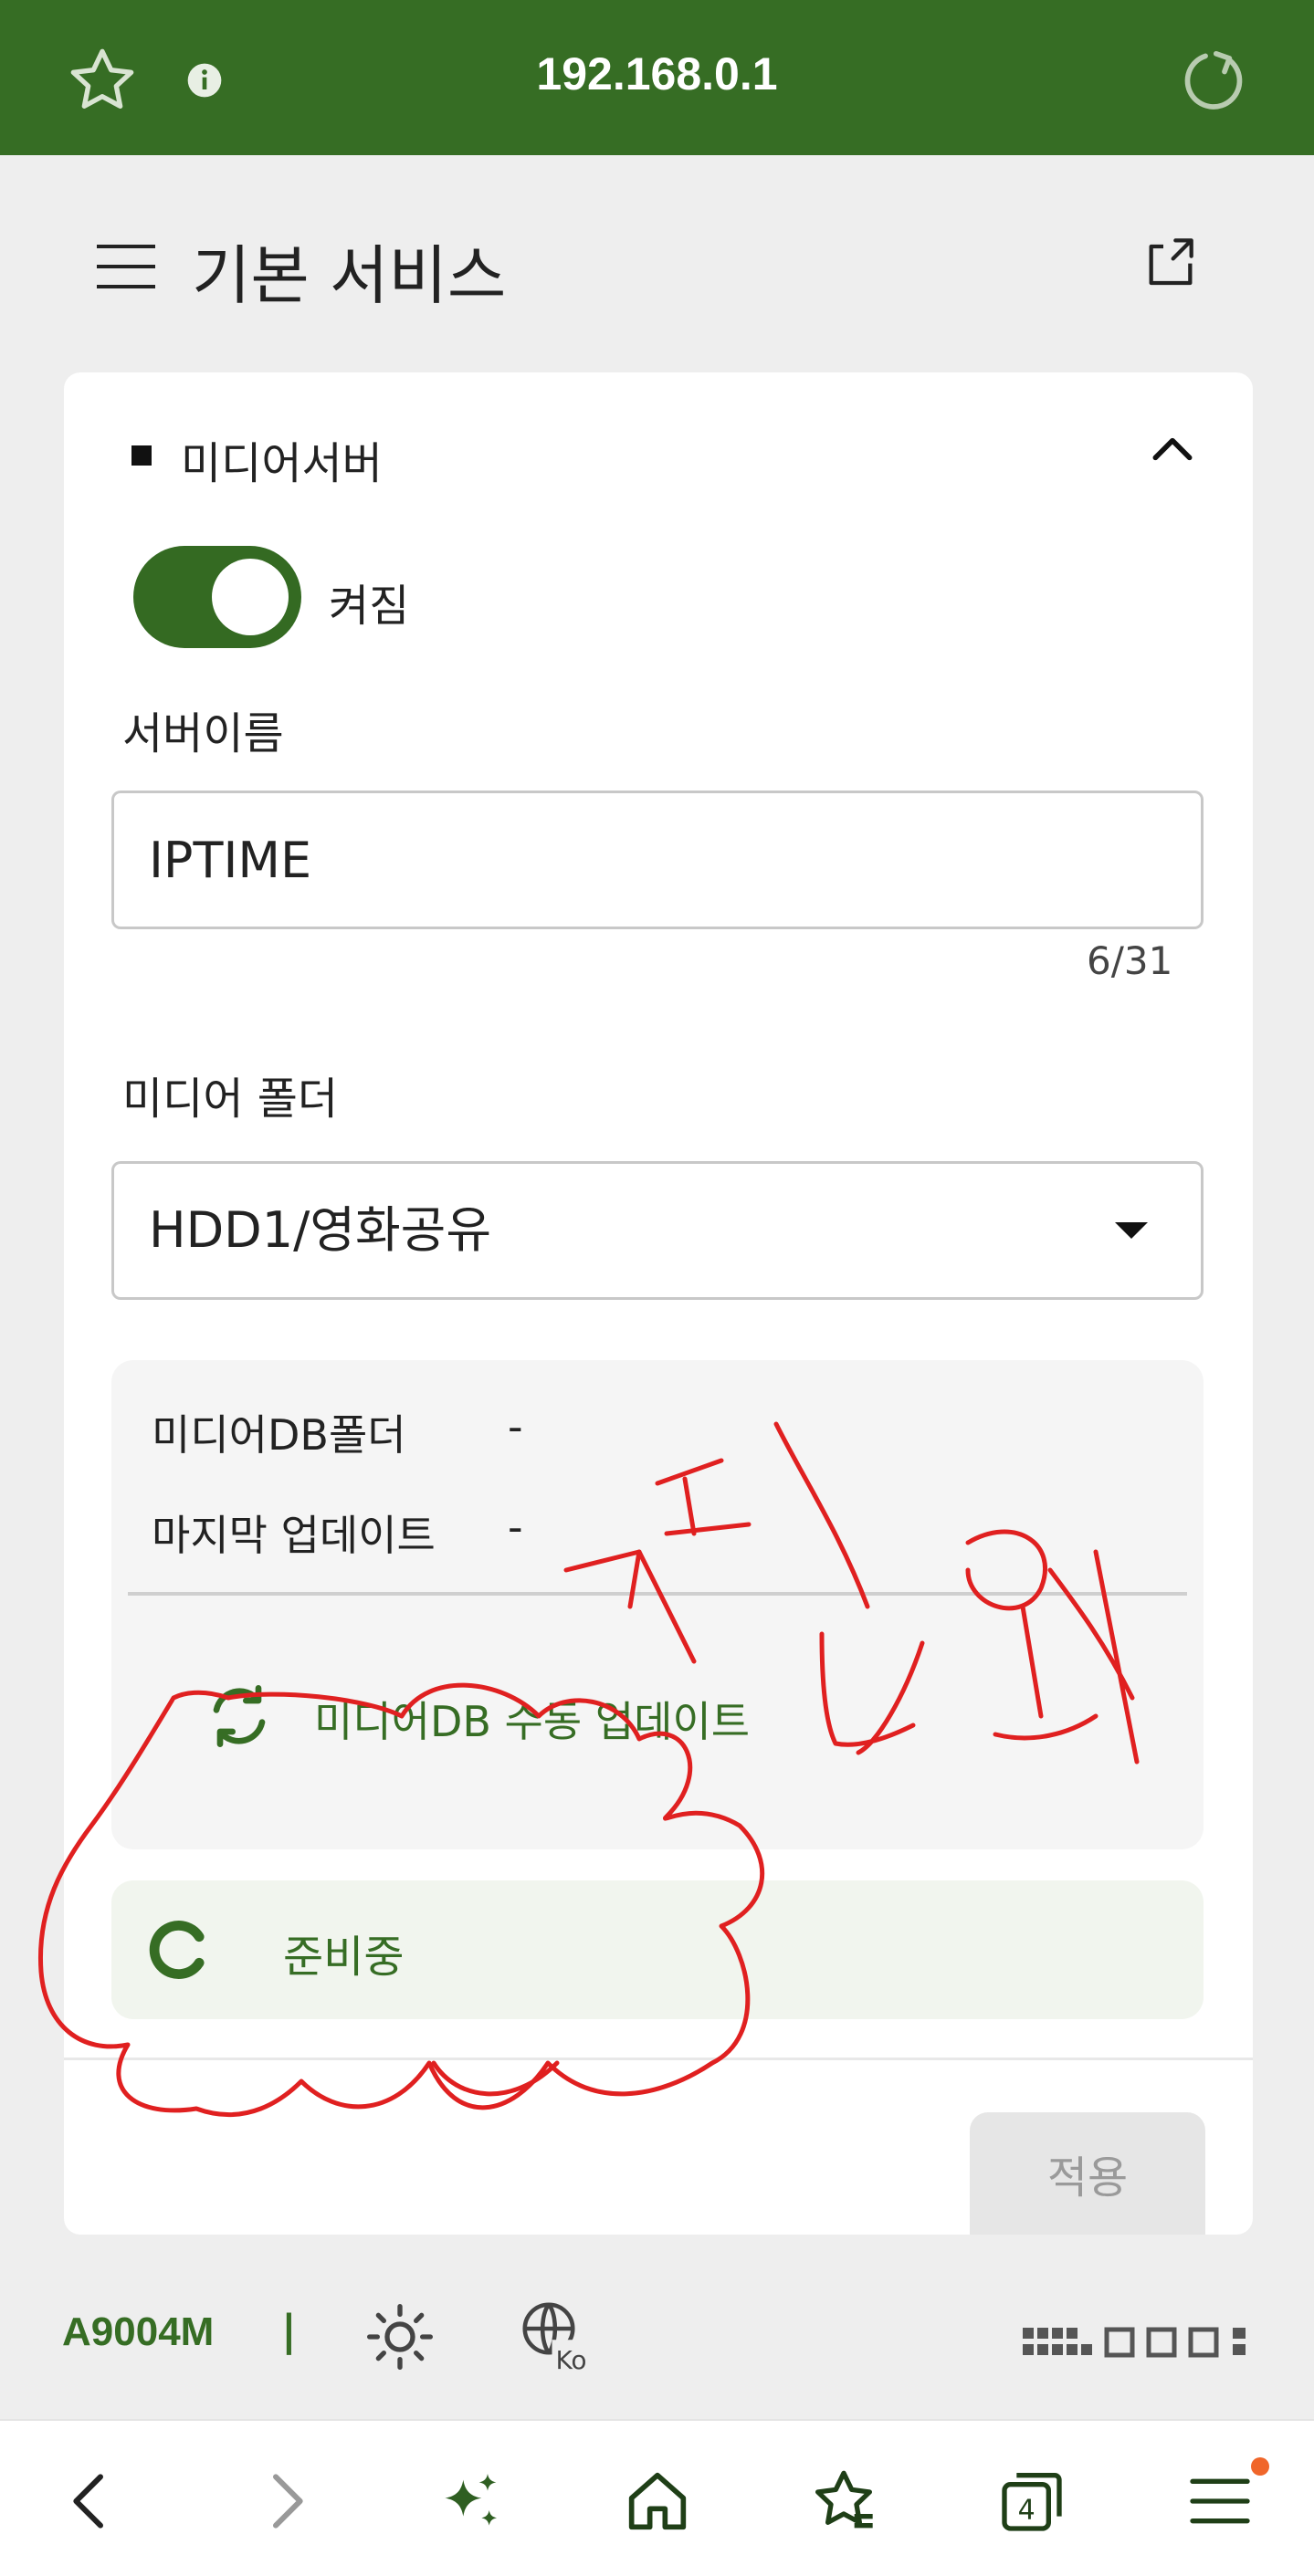  Describe the element at coordinates (250, 597) in the screenshot. I see `toggle-knob` at that location.